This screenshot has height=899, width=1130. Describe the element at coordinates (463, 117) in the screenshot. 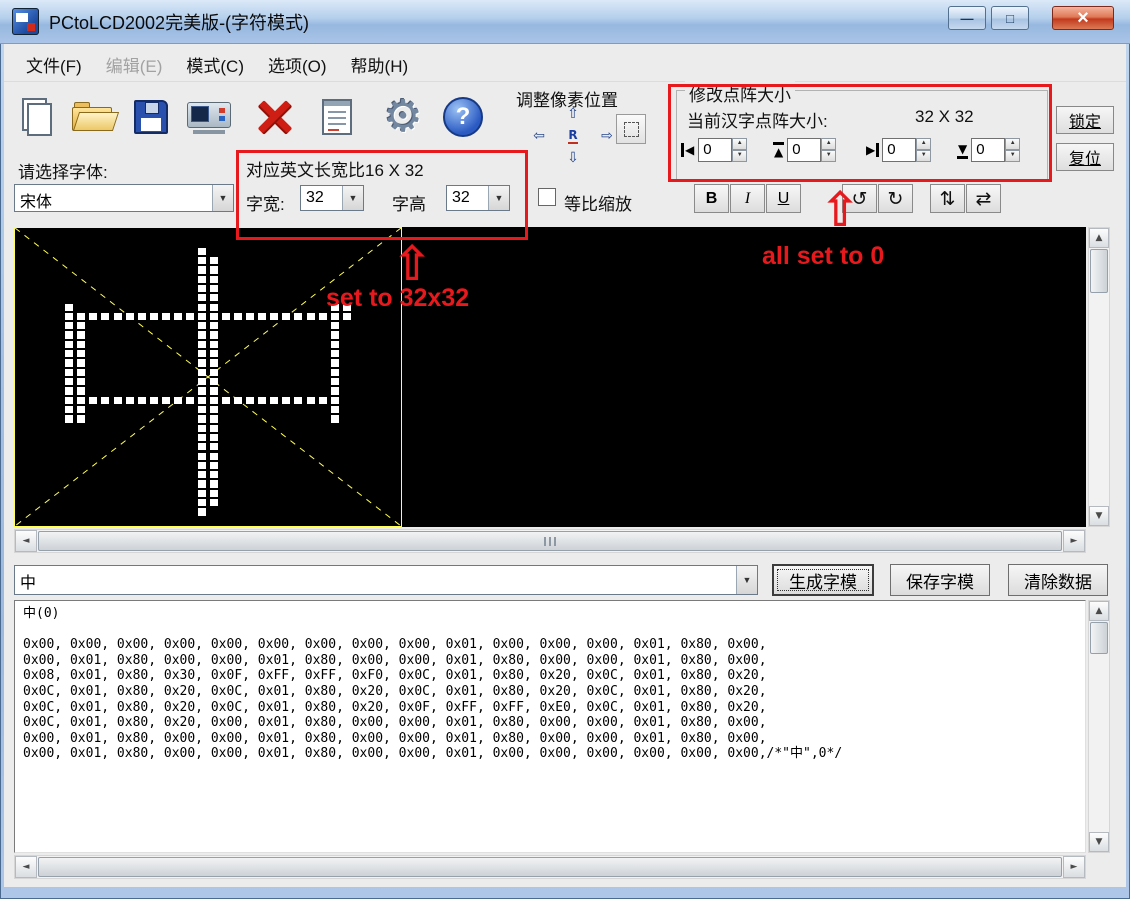

I see `help-button: ?` at that location.